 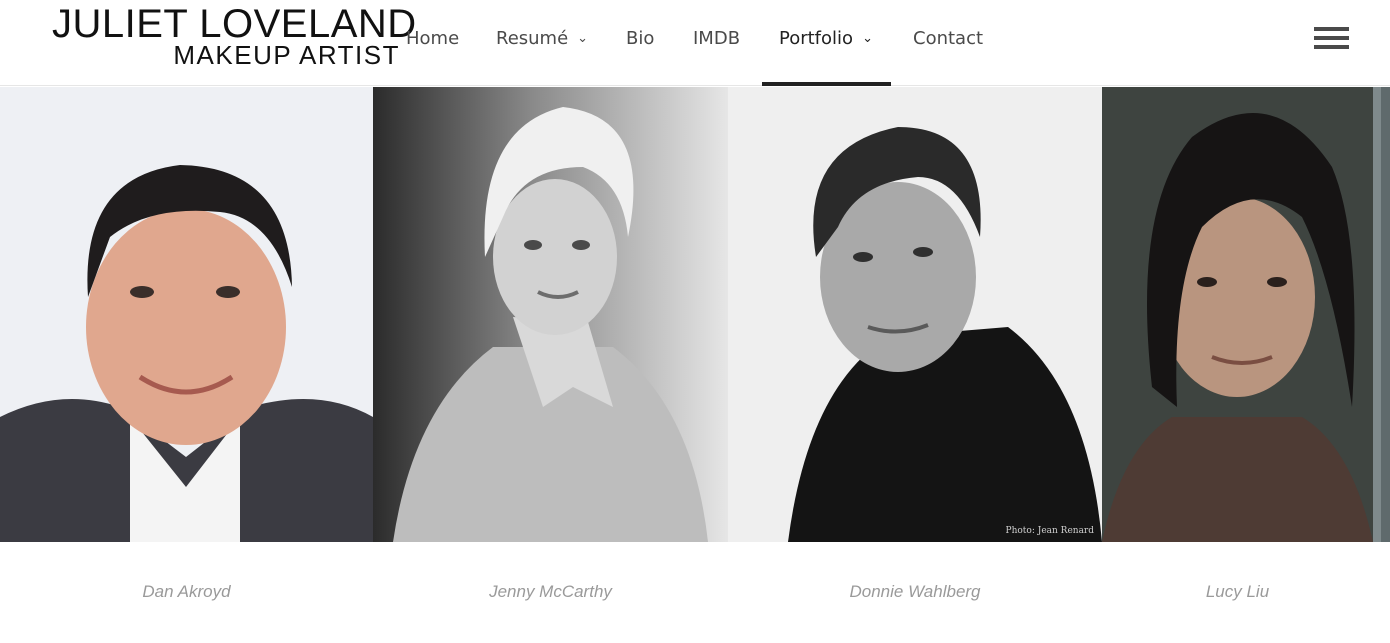 What do you see at coordinates (1049, 531) in the screenshot?
I see `photo-credit: Photo: Jean Renard` at bounding box center [1049, 531].